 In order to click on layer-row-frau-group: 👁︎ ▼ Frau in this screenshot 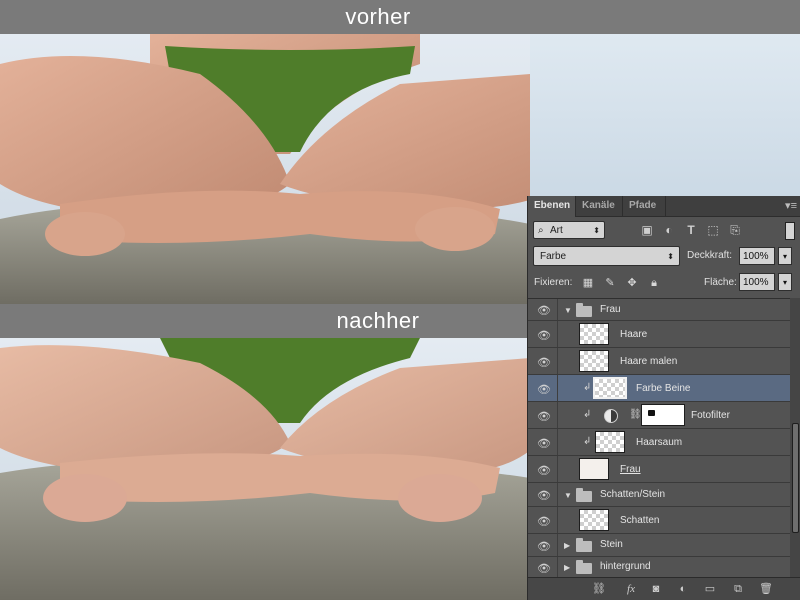, I will do `click(659, 310)`.